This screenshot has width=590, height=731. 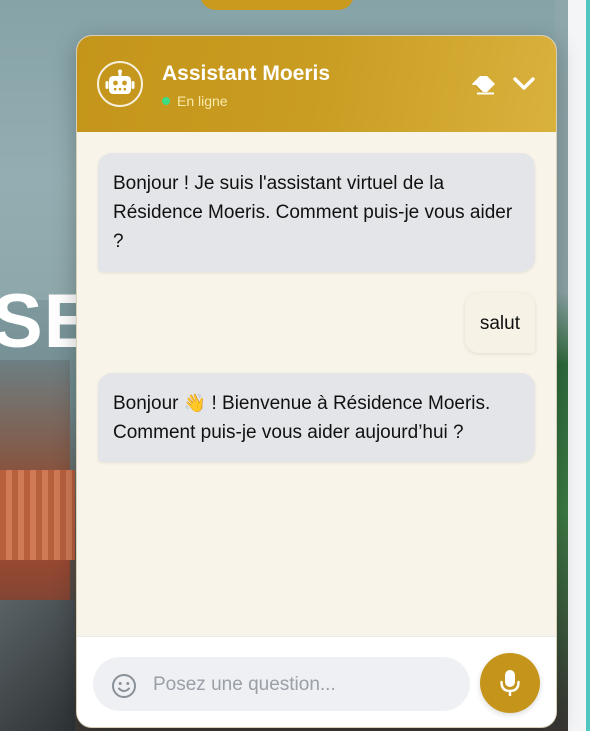 I want to click on background-balcony, so click(x=37, y=515).